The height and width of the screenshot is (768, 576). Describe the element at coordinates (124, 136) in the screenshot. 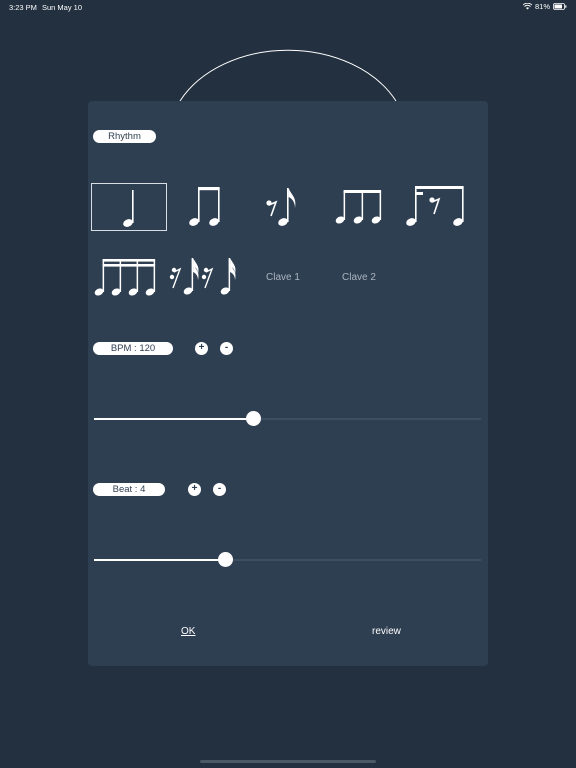

I see `rhythm-label: Rhythm` at that location.